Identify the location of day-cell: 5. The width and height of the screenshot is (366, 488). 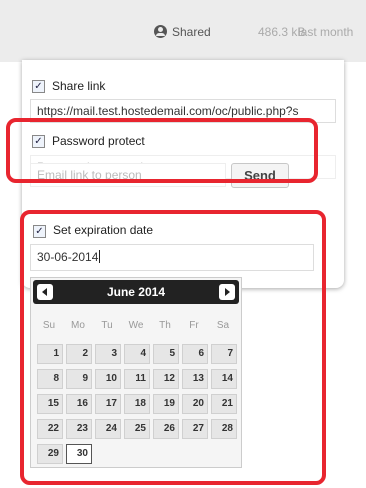
(166, 354).